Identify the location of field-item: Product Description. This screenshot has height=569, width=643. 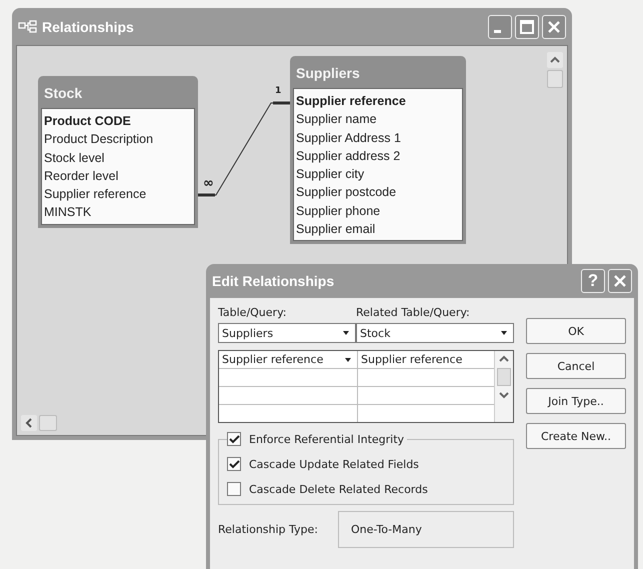
(118, 139).